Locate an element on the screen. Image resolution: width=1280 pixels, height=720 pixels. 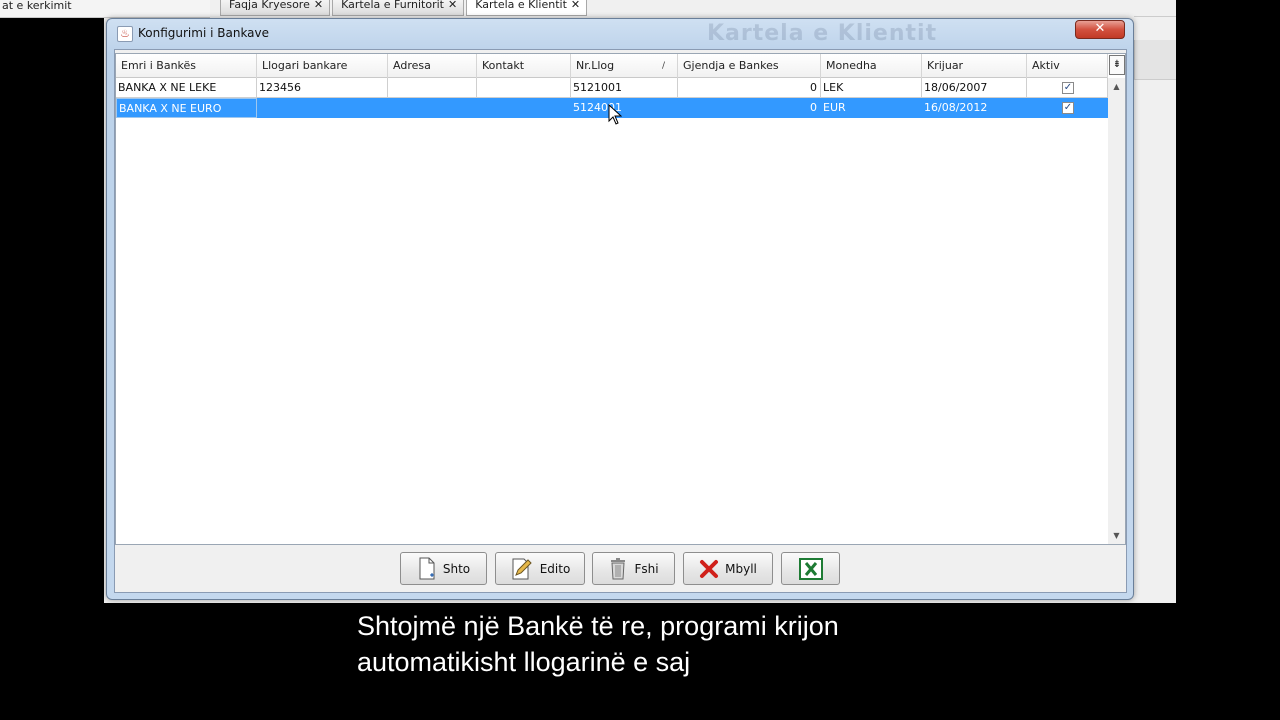
close-x-icon is located at coordinates (709, 568).